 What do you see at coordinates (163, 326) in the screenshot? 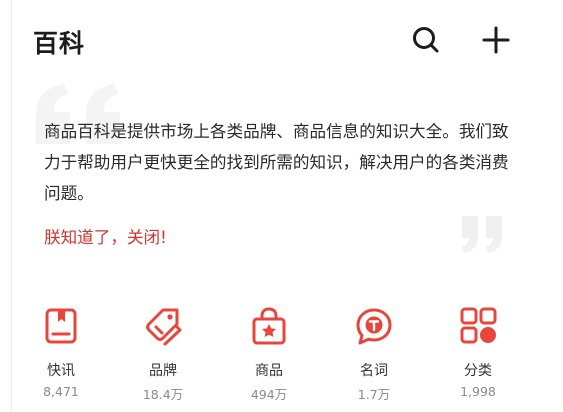
I see `brand-tag-icon` at bounding box center [163, 326].